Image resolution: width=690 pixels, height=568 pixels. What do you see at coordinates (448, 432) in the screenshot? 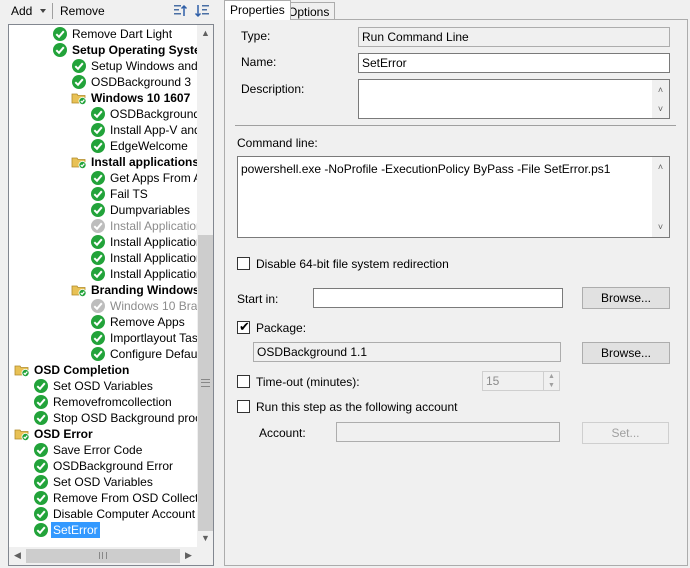
I see `account-field` at bounding box center [448, 432].